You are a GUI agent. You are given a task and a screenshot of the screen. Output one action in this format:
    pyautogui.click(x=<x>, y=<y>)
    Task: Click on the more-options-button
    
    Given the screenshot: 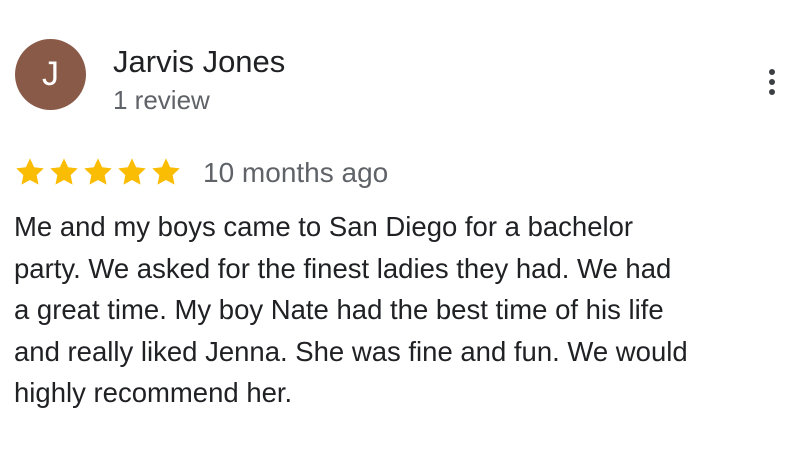 What is the action you would take?
    pyautogui.click(x=772, y=82)
    